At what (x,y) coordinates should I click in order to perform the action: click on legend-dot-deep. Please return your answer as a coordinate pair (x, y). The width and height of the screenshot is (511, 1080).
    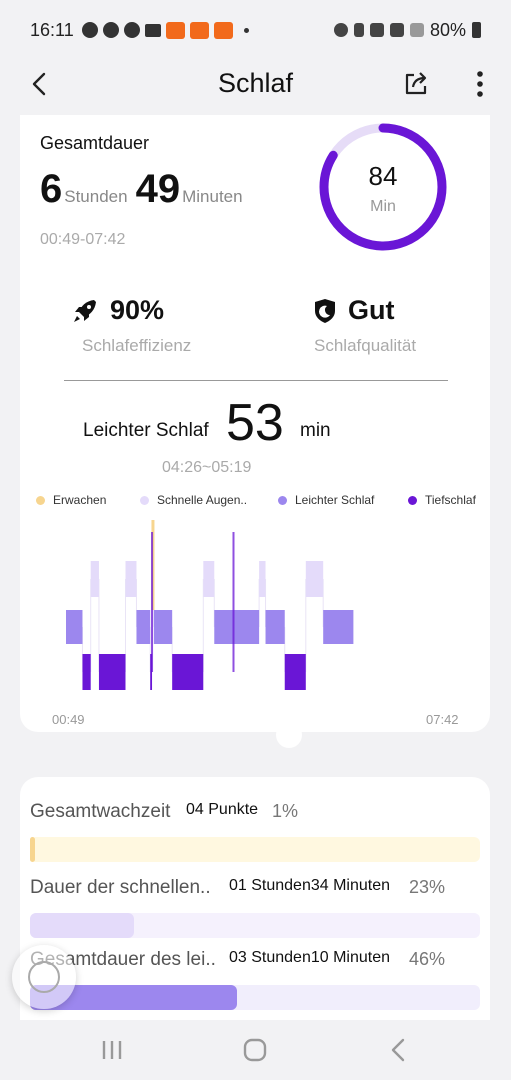
    Looking at the image, I should click on (412, 500).